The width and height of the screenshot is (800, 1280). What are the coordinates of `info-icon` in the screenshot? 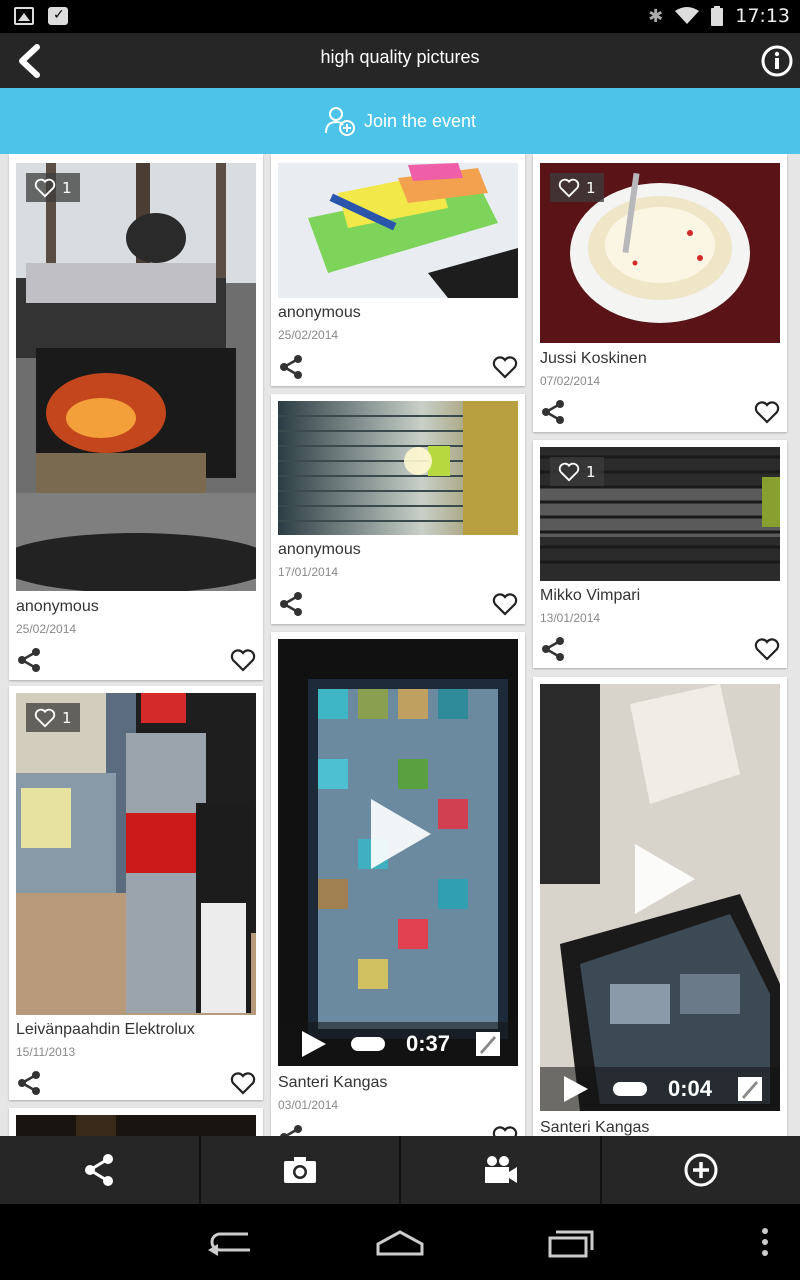 It's located at (777, 61).